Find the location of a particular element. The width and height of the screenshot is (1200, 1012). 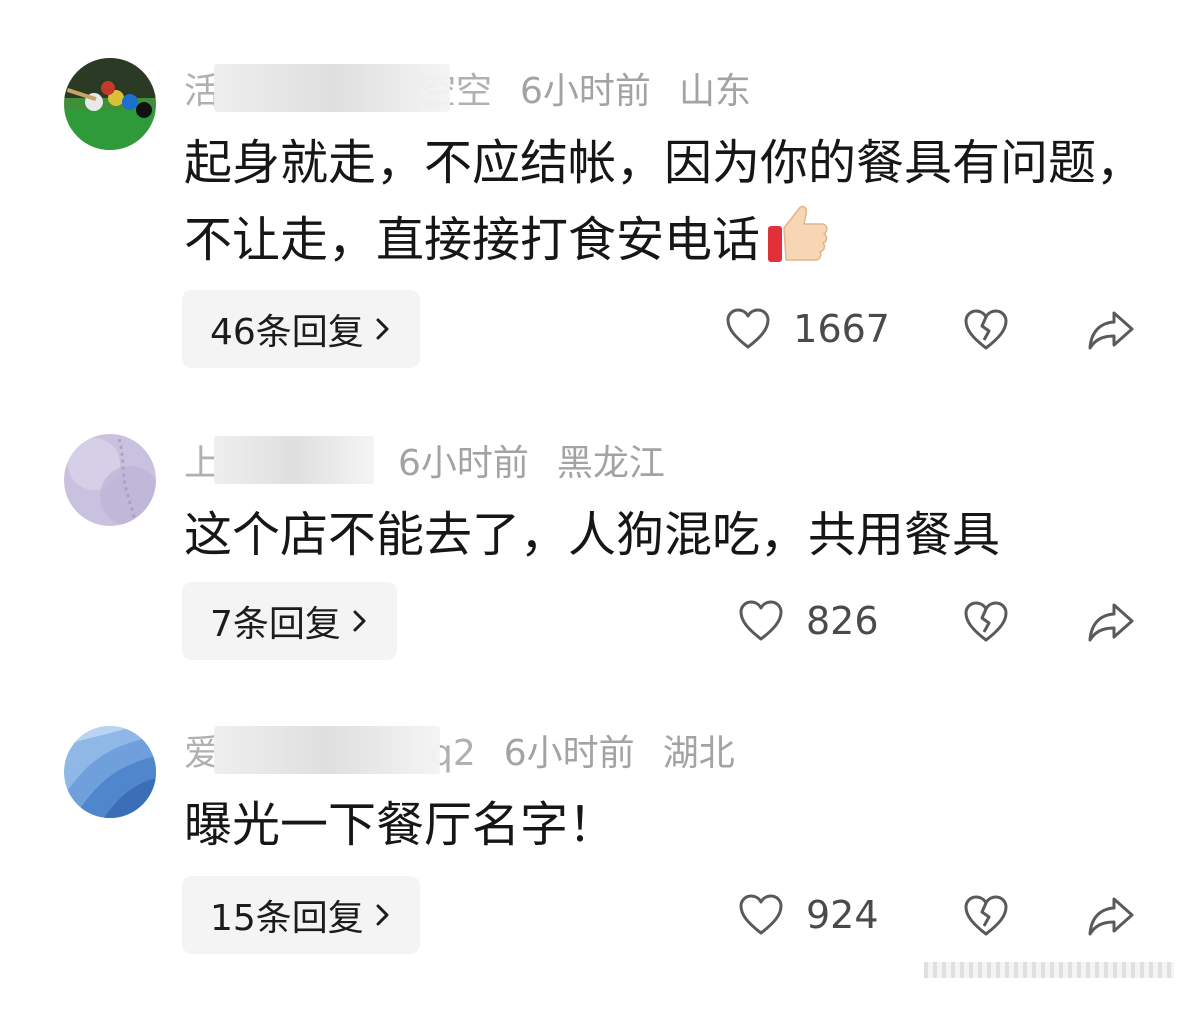

snow-avatar-image is located at coordinates (110, 480).